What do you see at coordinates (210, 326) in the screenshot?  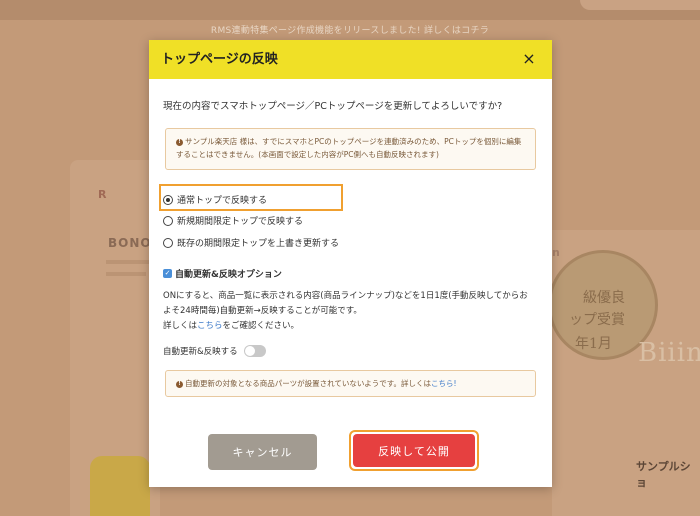 I see `details-link: こちら` at bounding box center [210, 326].